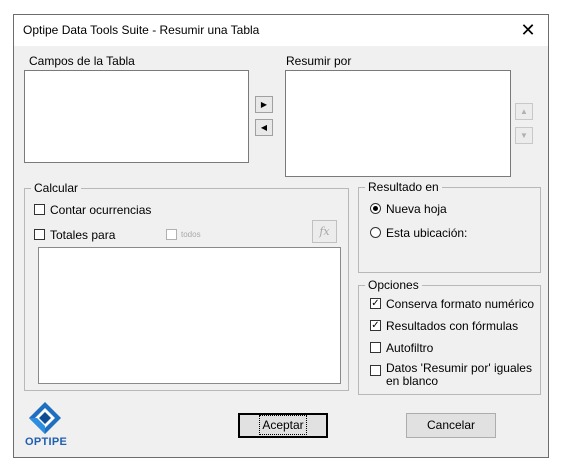  What do you see at coordinates (375, 347) in the screenshot?
I see `autofilter-checkbox` at bounding box center [375, 347].